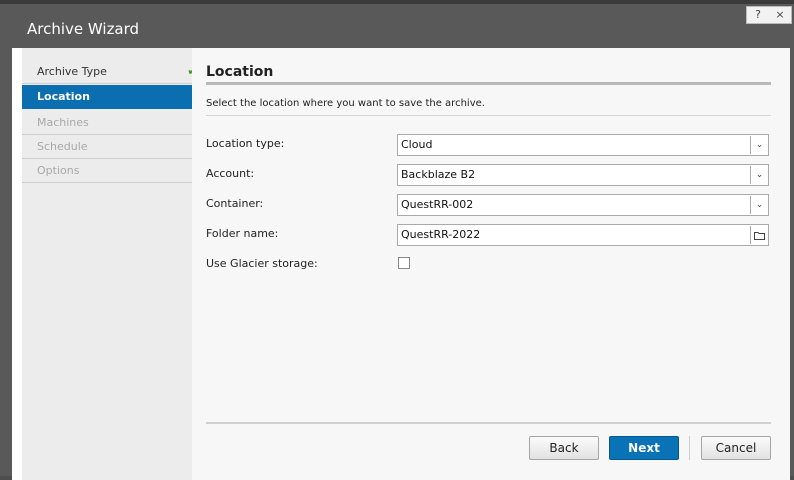 This screenshot has width=794, height=480. What do you see at coordinates (72, 71) in the screenshot?
I see `step-label: Archive Type` at bounding box center [72, 71].